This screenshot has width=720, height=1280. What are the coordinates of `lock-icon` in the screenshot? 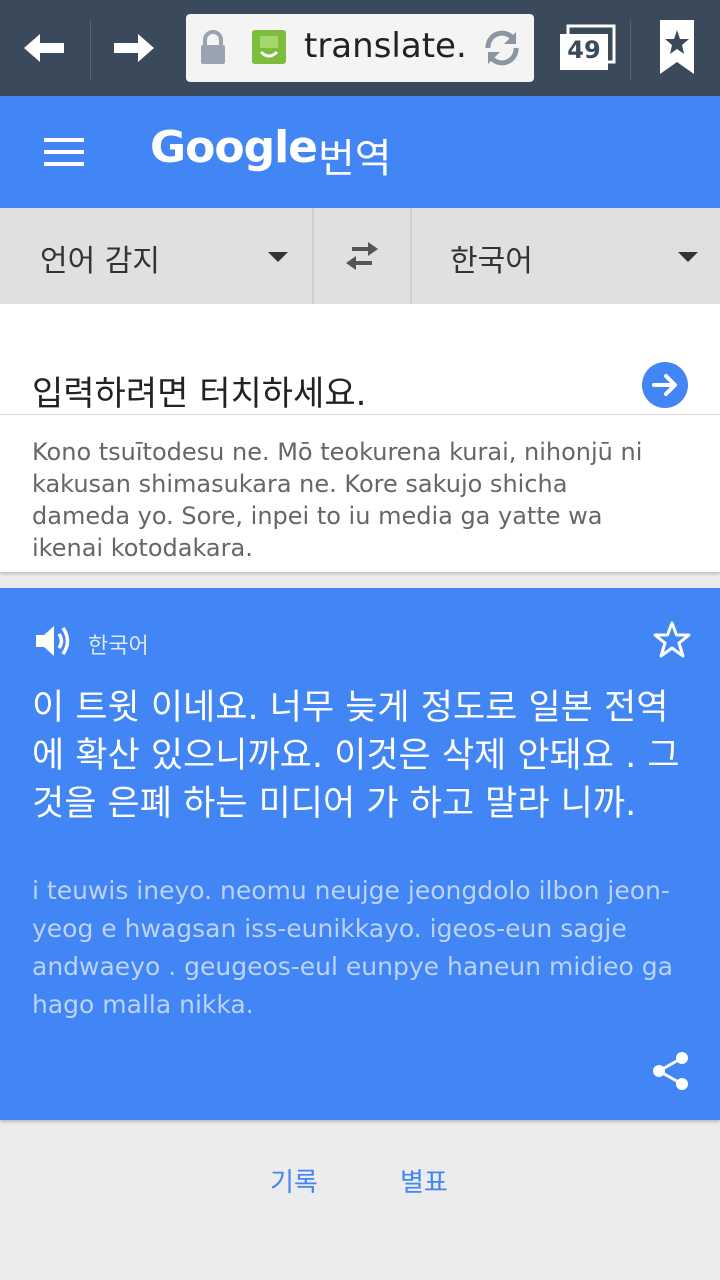 It's located at (213, 47).